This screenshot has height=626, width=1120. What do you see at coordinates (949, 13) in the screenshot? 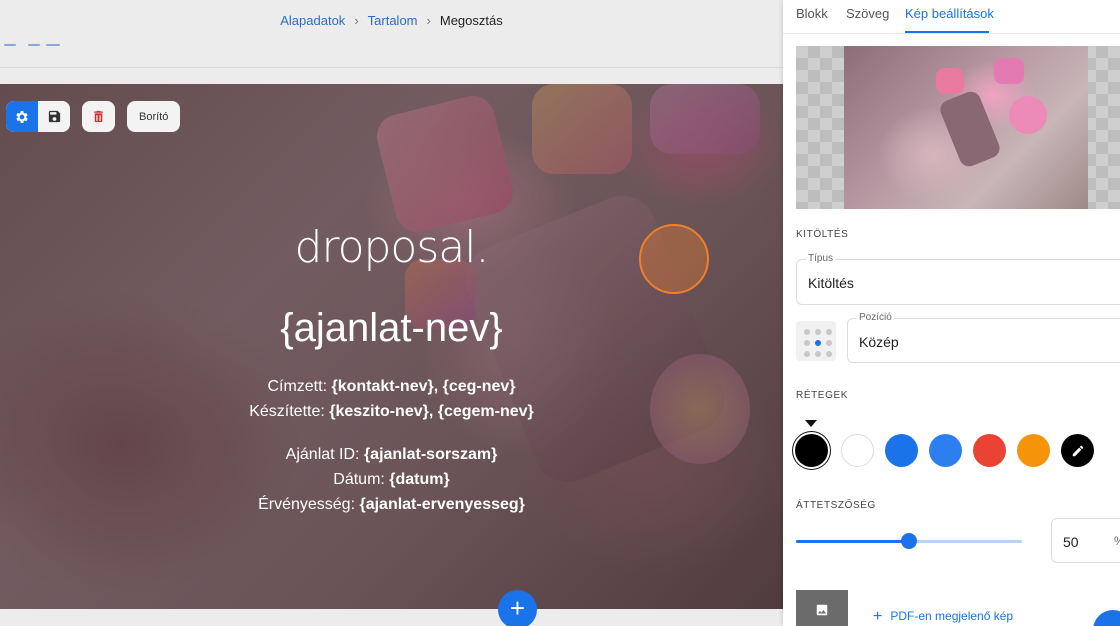
I see `tab-kep-beallitasok: Kép beállítások` at bounding box center [949, 13].